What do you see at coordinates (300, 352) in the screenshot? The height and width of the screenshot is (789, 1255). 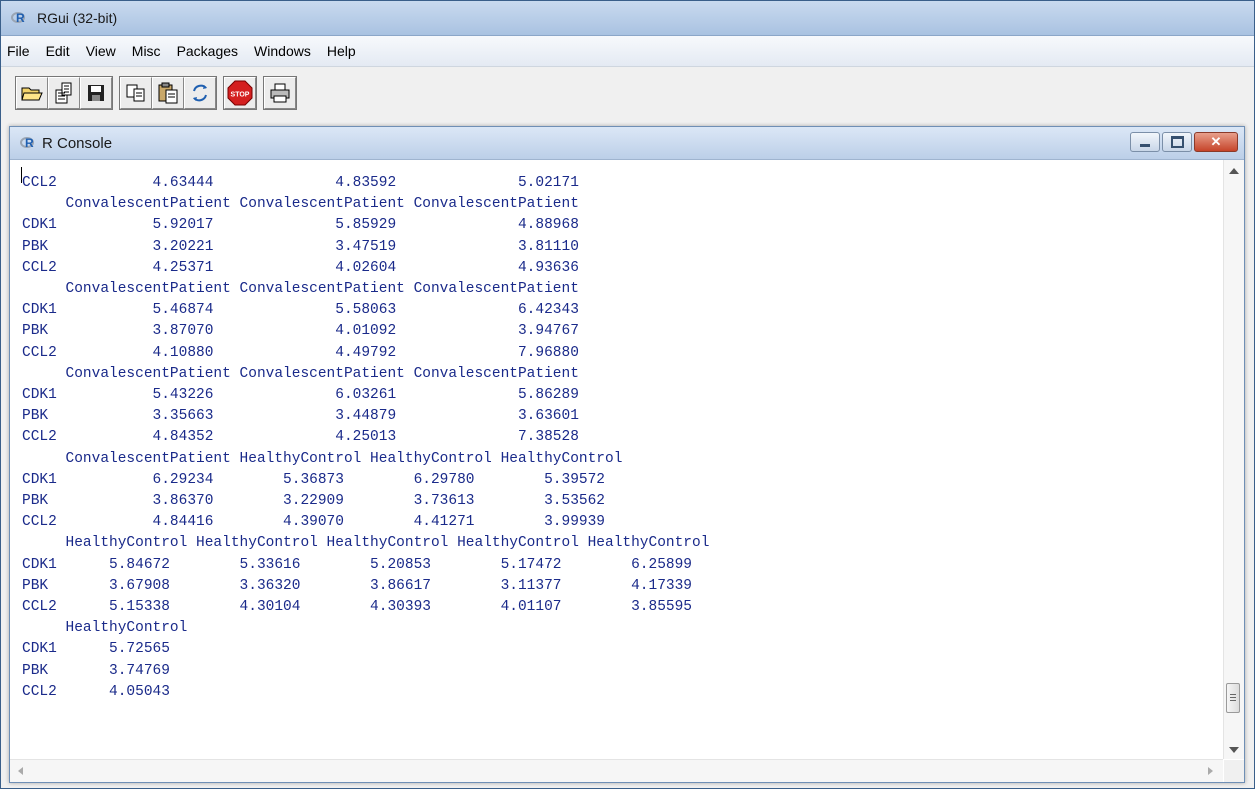 I see `console-line: CCL2 4.10880 4.49792 7.96880` at bounding box center [300, 352].